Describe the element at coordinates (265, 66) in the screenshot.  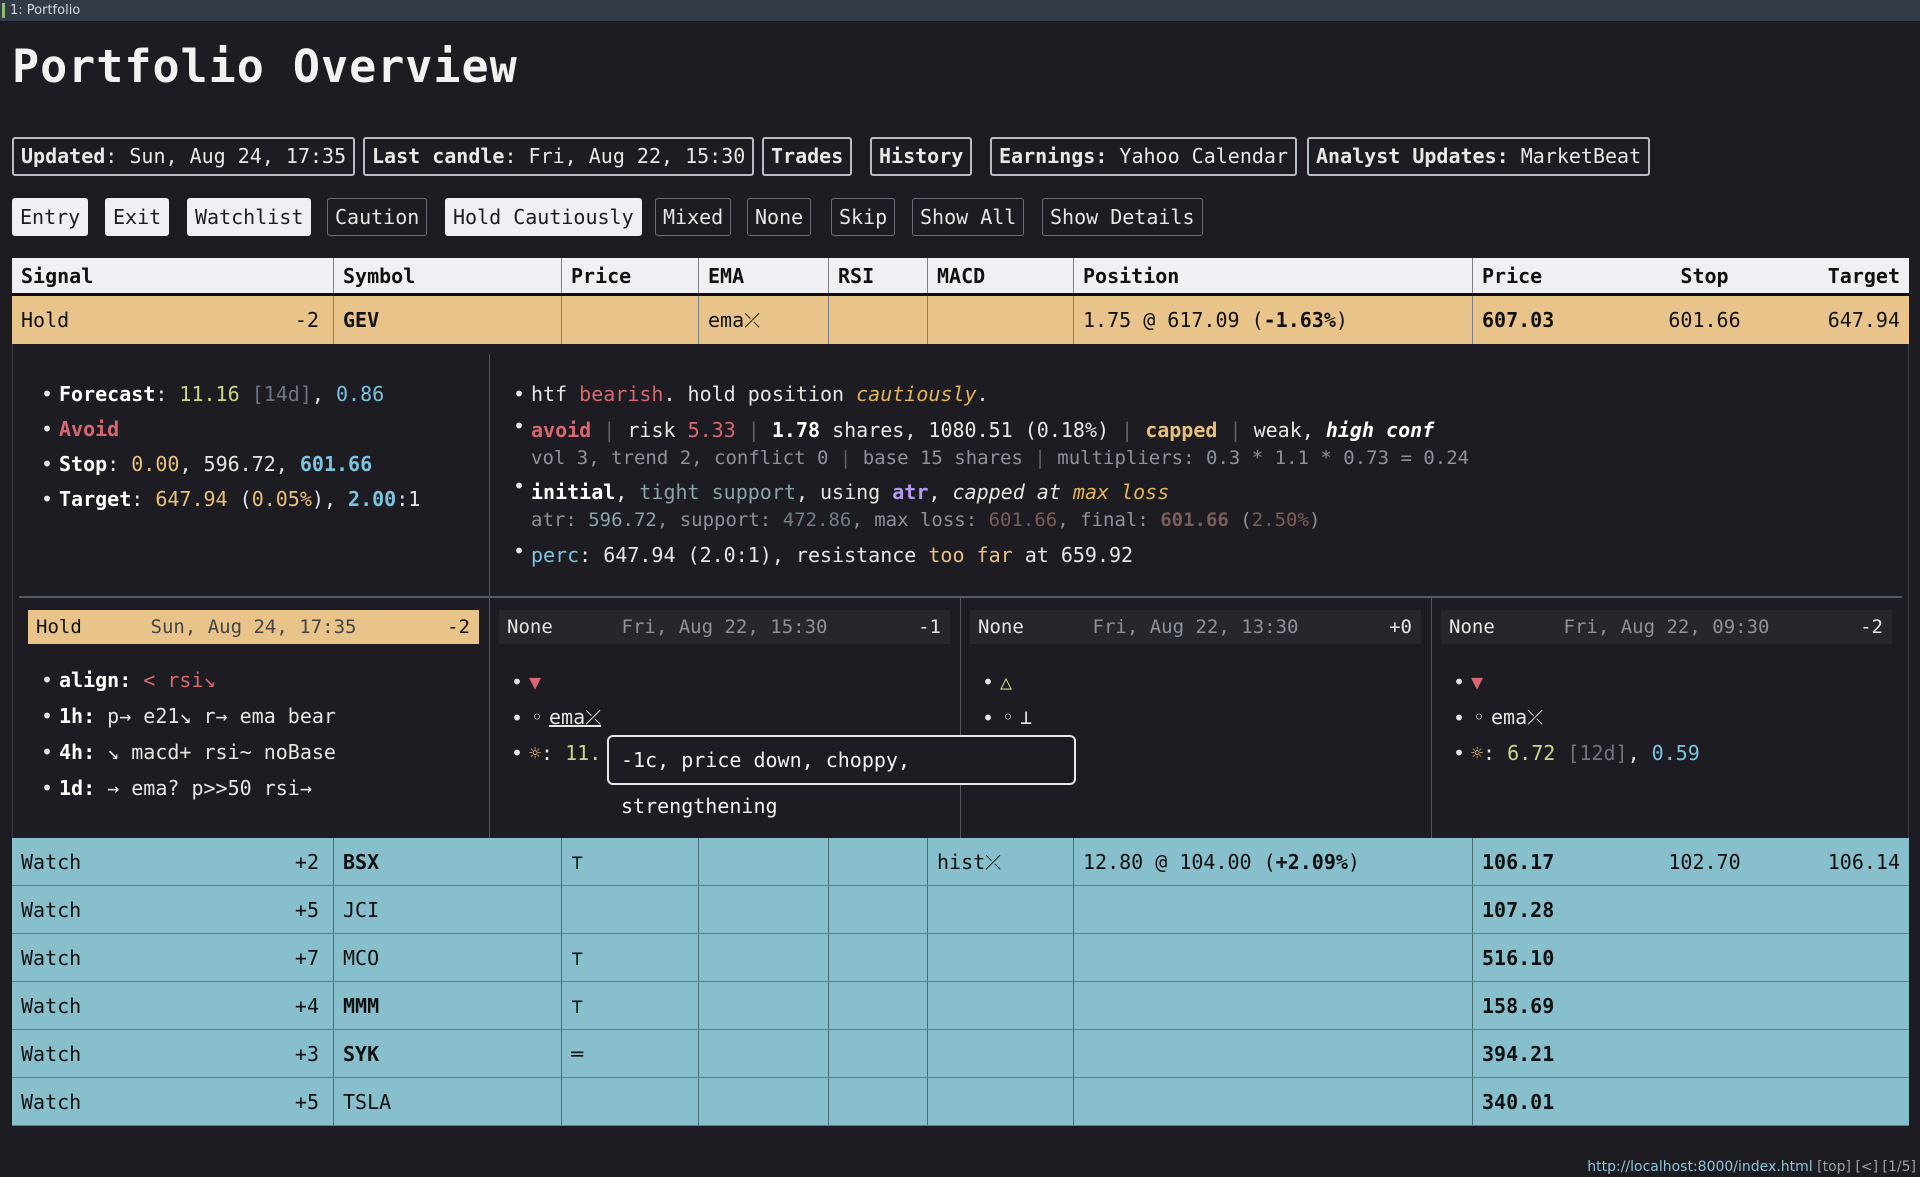
I see `page-title: Portfolio Overview` at that location.